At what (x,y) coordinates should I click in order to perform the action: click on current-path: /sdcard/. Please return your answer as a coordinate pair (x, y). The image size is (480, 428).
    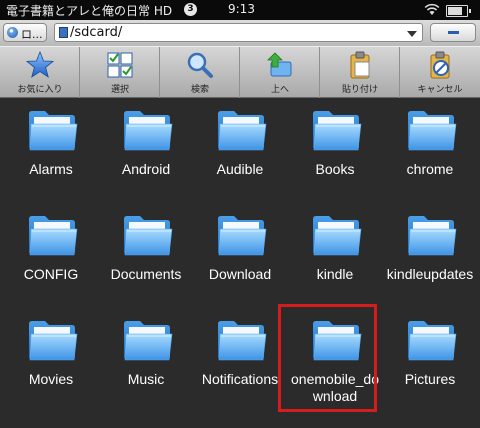
    Looking at the image, I should click on (96, 32).